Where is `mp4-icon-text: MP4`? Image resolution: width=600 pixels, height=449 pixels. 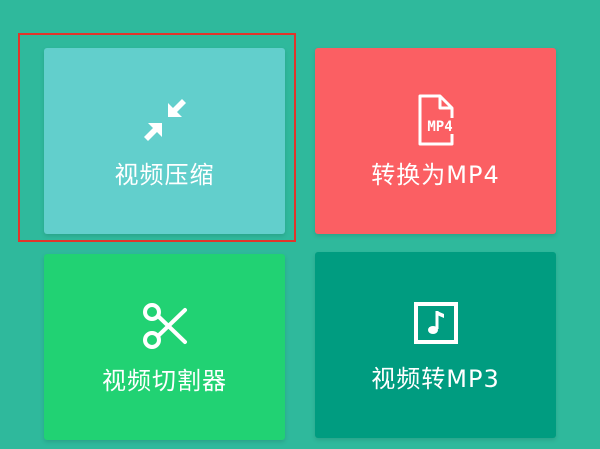 mp4-icon-text: MP4 is located at coordinates (439, 127).